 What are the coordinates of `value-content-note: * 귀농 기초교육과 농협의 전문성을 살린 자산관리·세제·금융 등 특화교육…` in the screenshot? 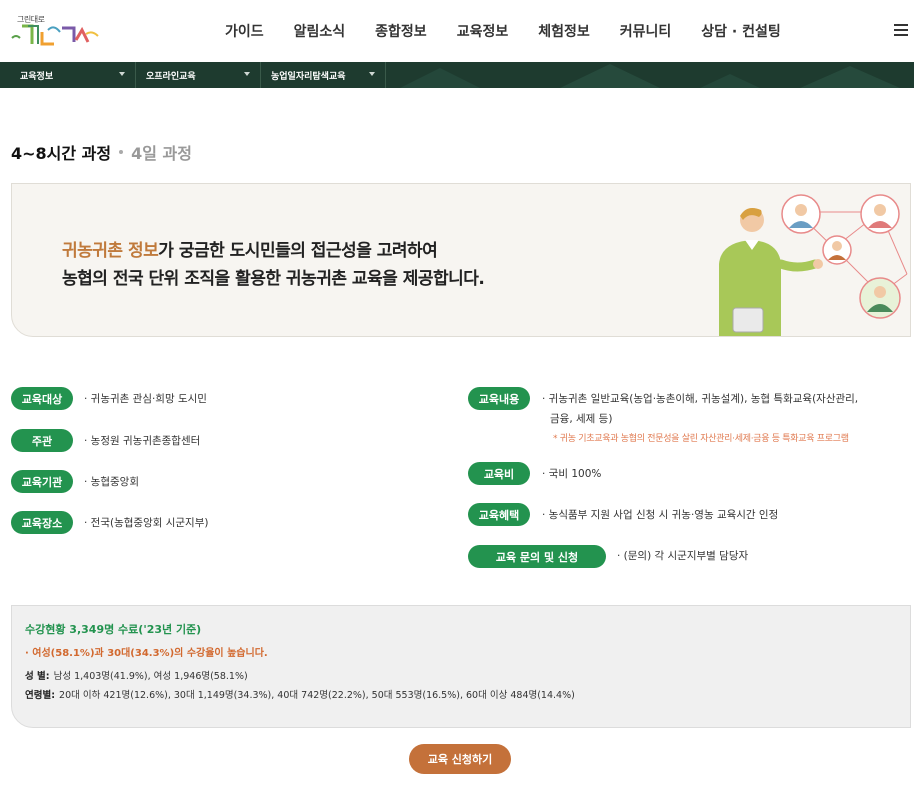 It's located at (701, 439).